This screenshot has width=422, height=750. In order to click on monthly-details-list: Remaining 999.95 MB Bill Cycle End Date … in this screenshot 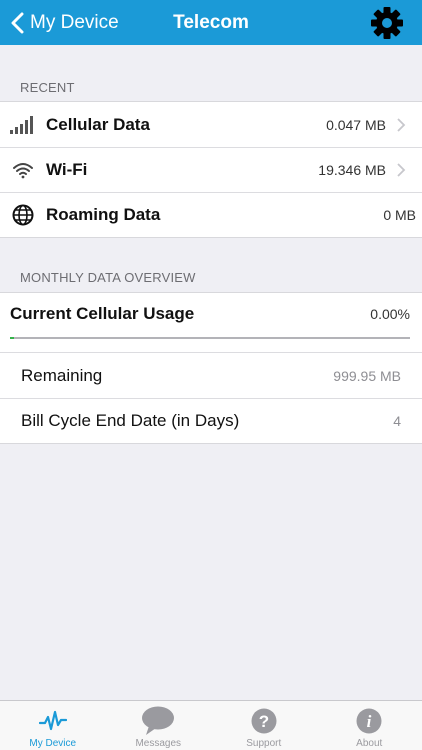, I will do `click(211, 398)`.